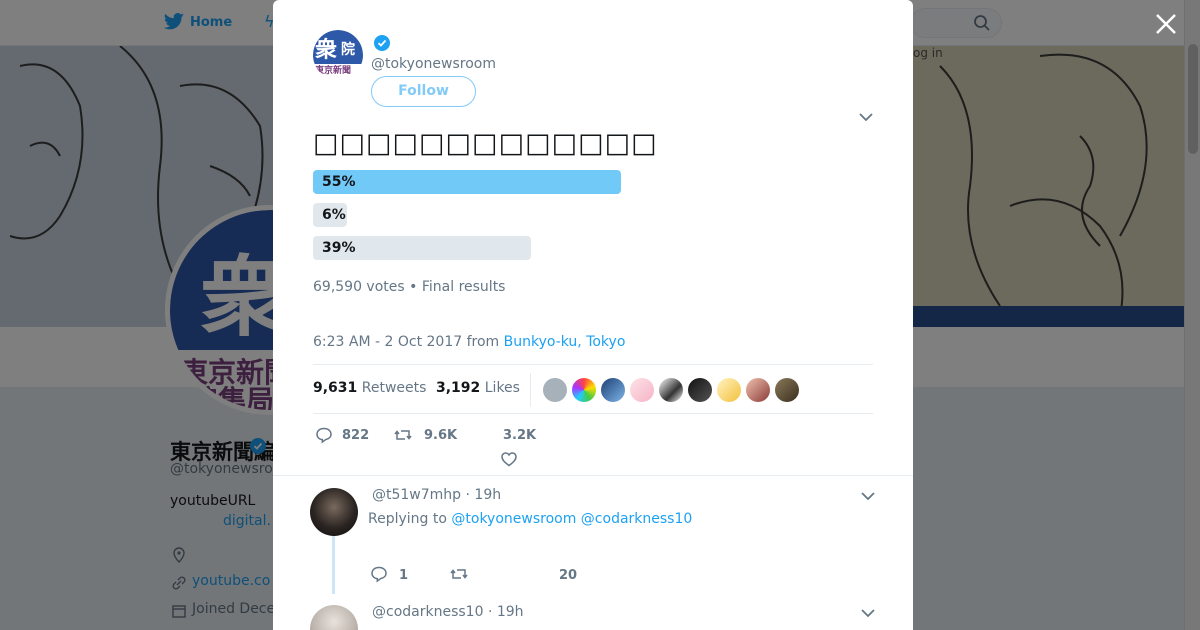  Describe the element at coordinates (333, 565) in the screenshot. I see `thread-connector` at that location.